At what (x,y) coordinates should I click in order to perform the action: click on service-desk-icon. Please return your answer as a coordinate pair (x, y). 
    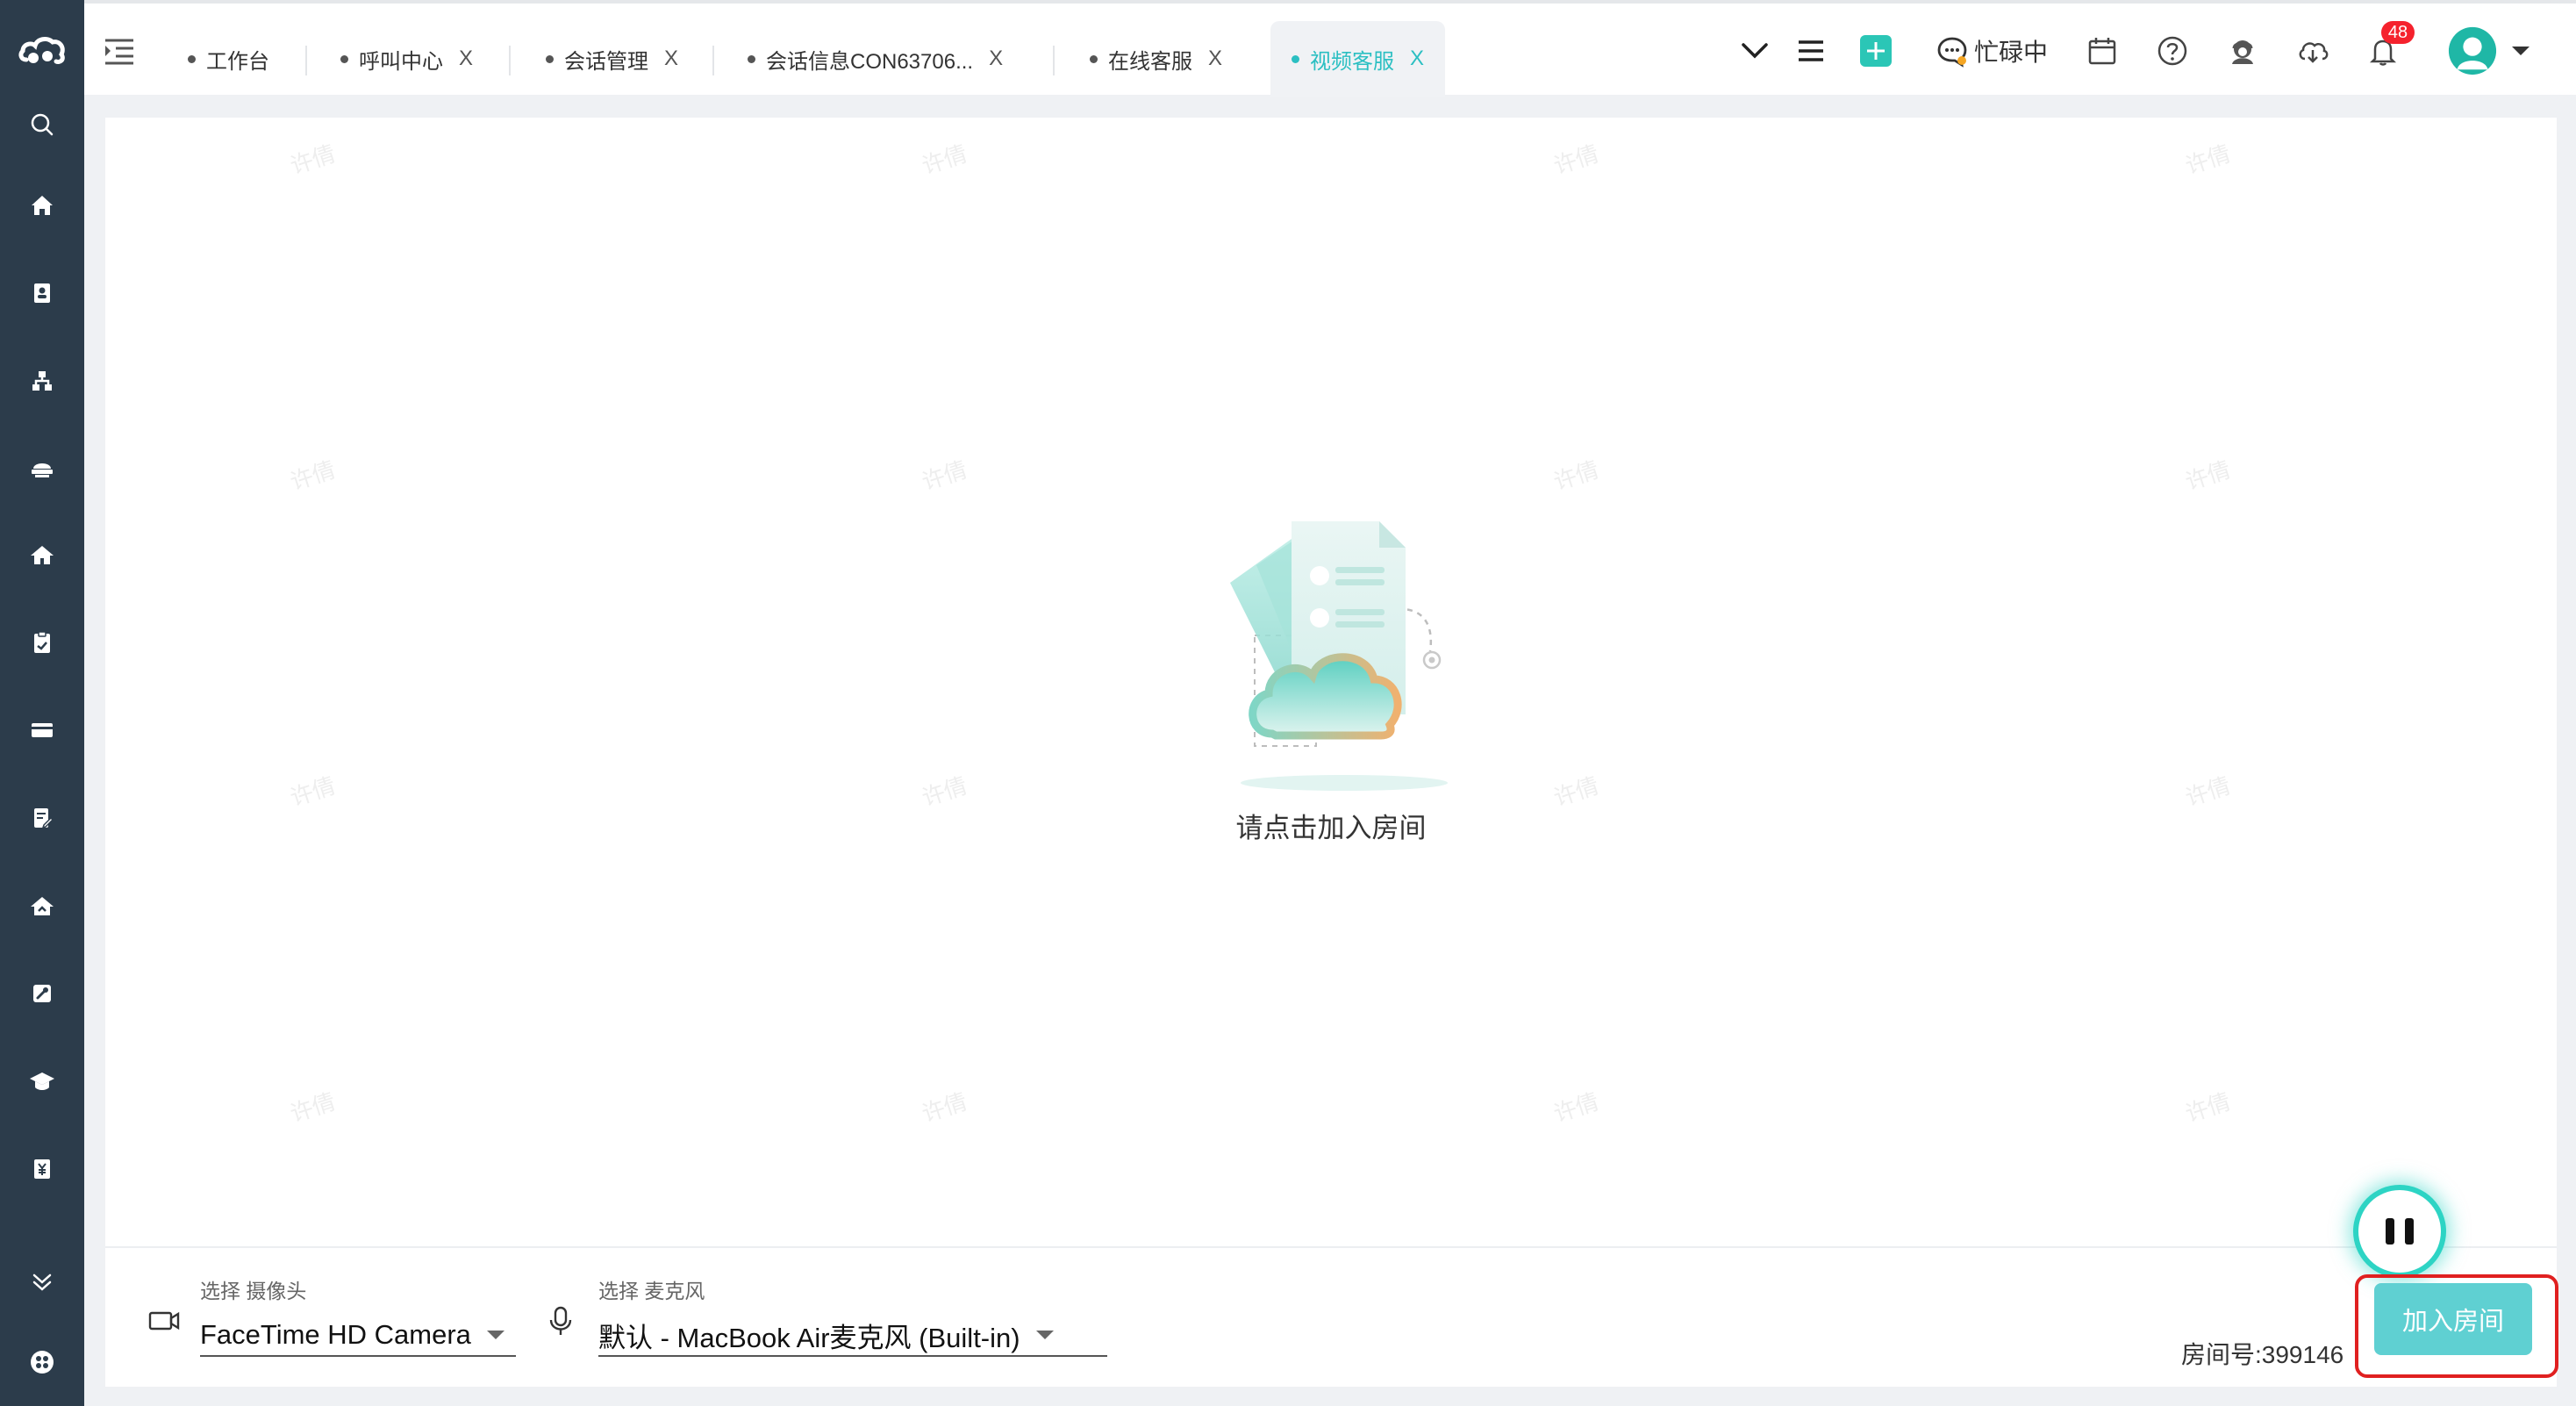
    Looking at the image, I should click on (42, 467).